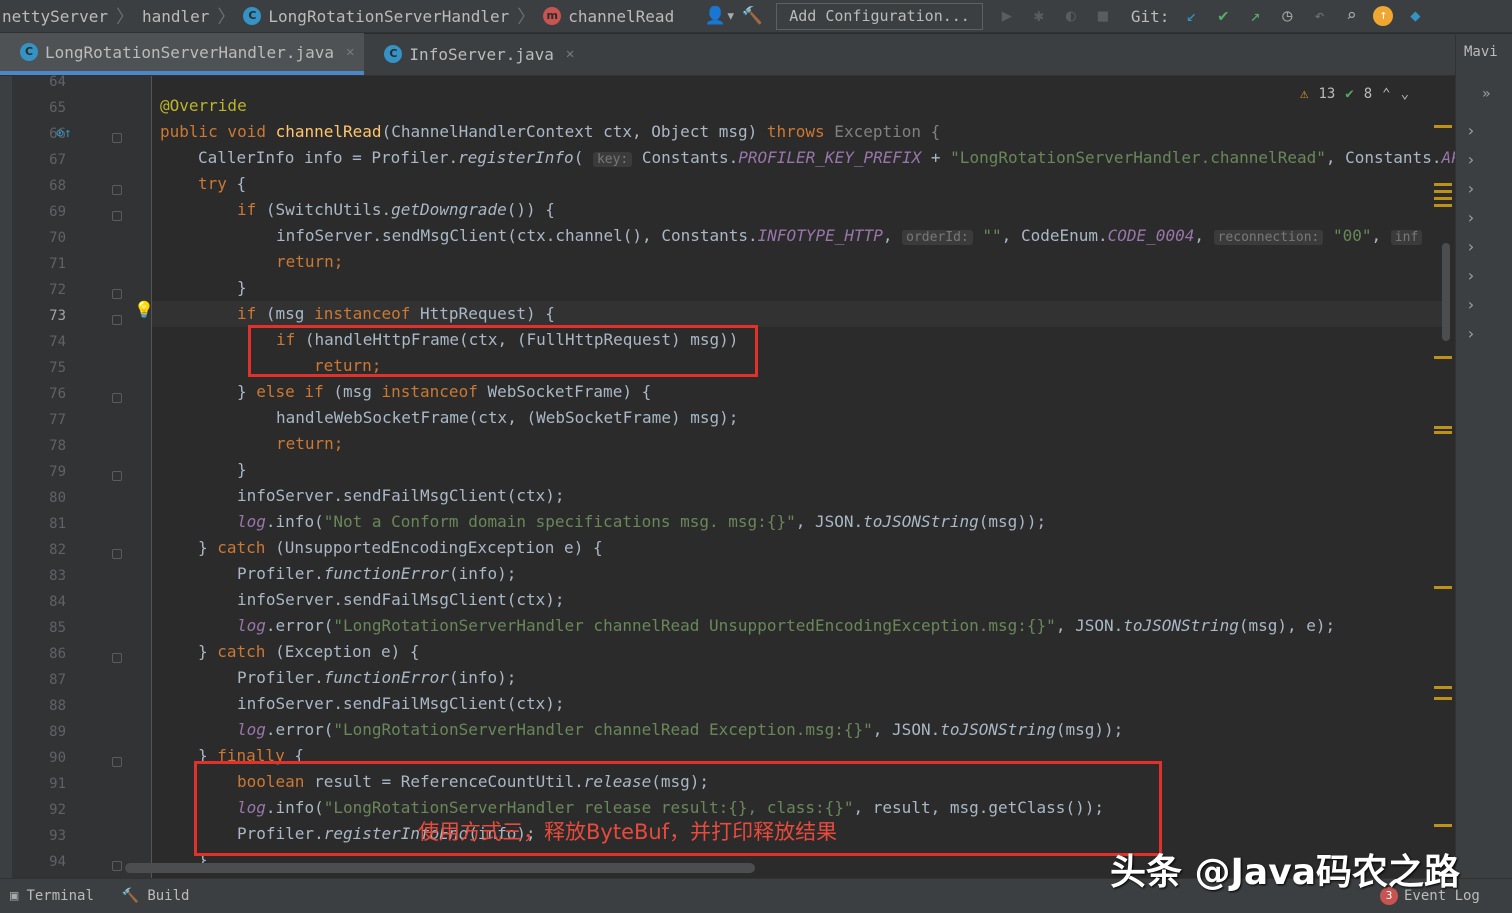 The width and height of the screenshot is (1512, 913). What do you see at coordinates (1386, 94) in the screenshot?
I see `chevron-up-icon: ⌃` at bounding box center [1386, 94].